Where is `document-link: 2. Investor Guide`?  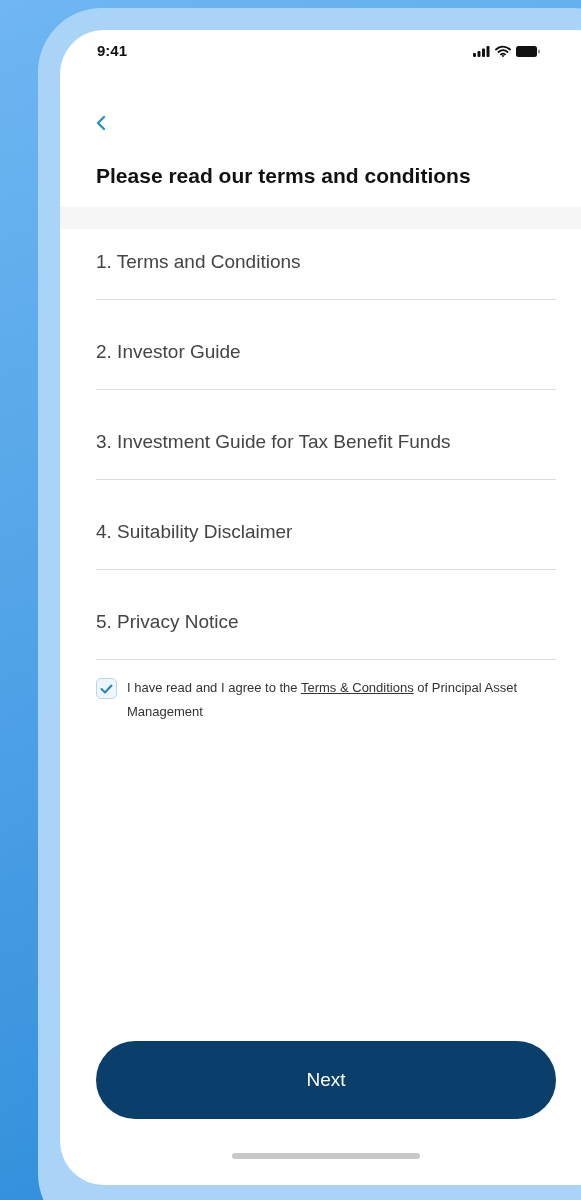 document-link: 2. Investor Guide is located at coordinates (326, 345).